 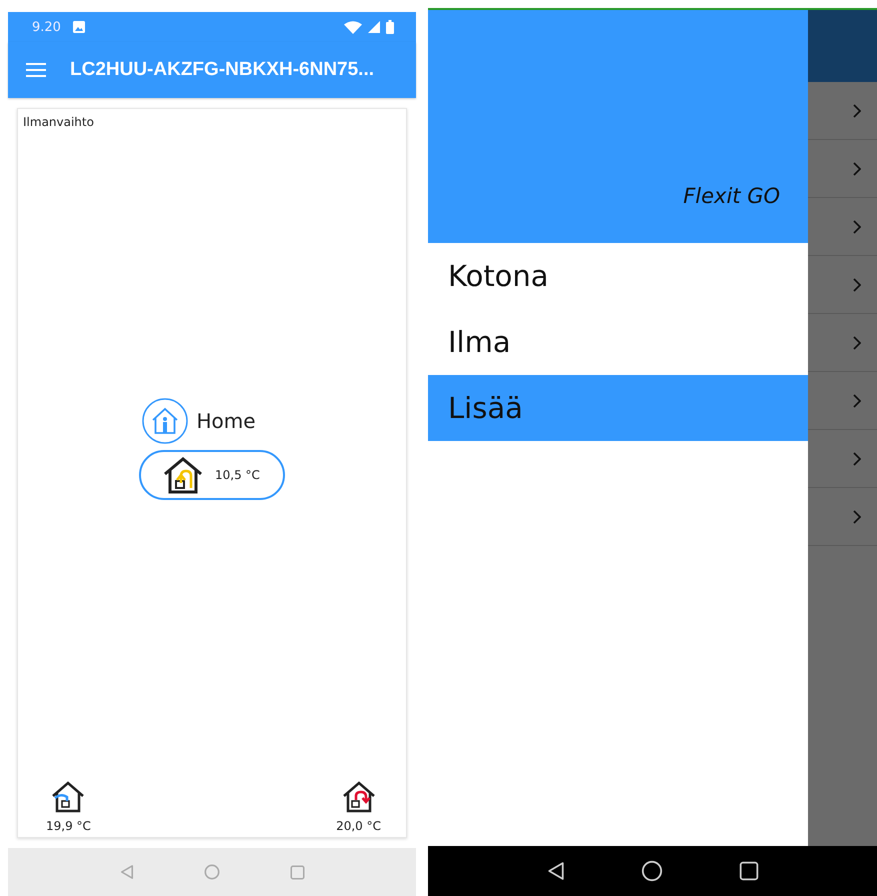 What do you see at coordinates (68, 797) in the screenshot?
I see `house-extract-icon` at bounding box center [68, 797].